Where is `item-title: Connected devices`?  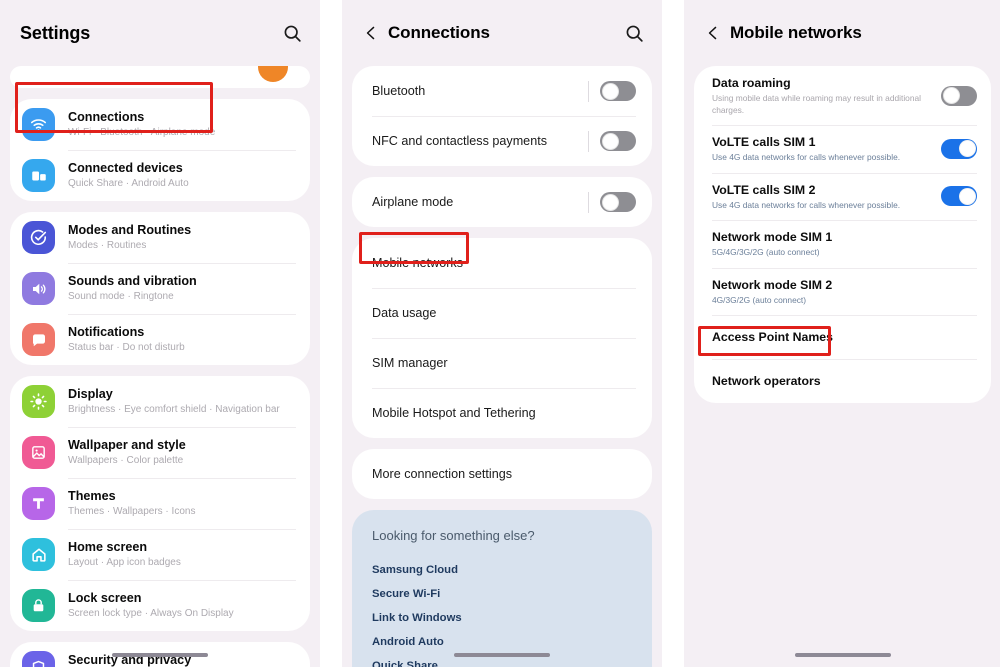
item-title: Connected devices is located at coordinates (125, 167).